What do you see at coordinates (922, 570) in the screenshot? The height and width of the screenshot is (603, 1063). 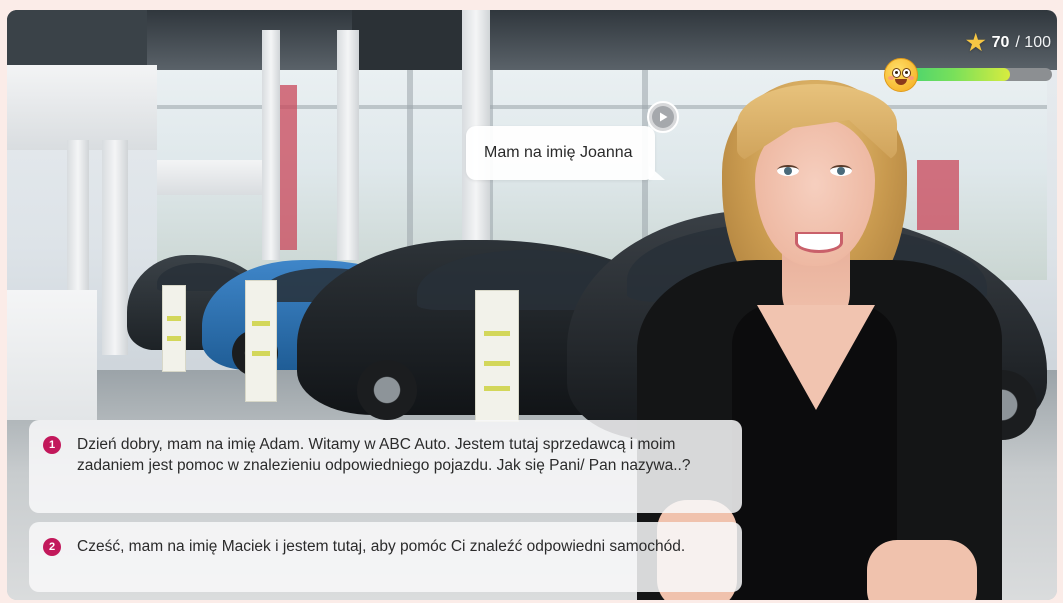 I see `character-hand` at bounding box center [922, 570].